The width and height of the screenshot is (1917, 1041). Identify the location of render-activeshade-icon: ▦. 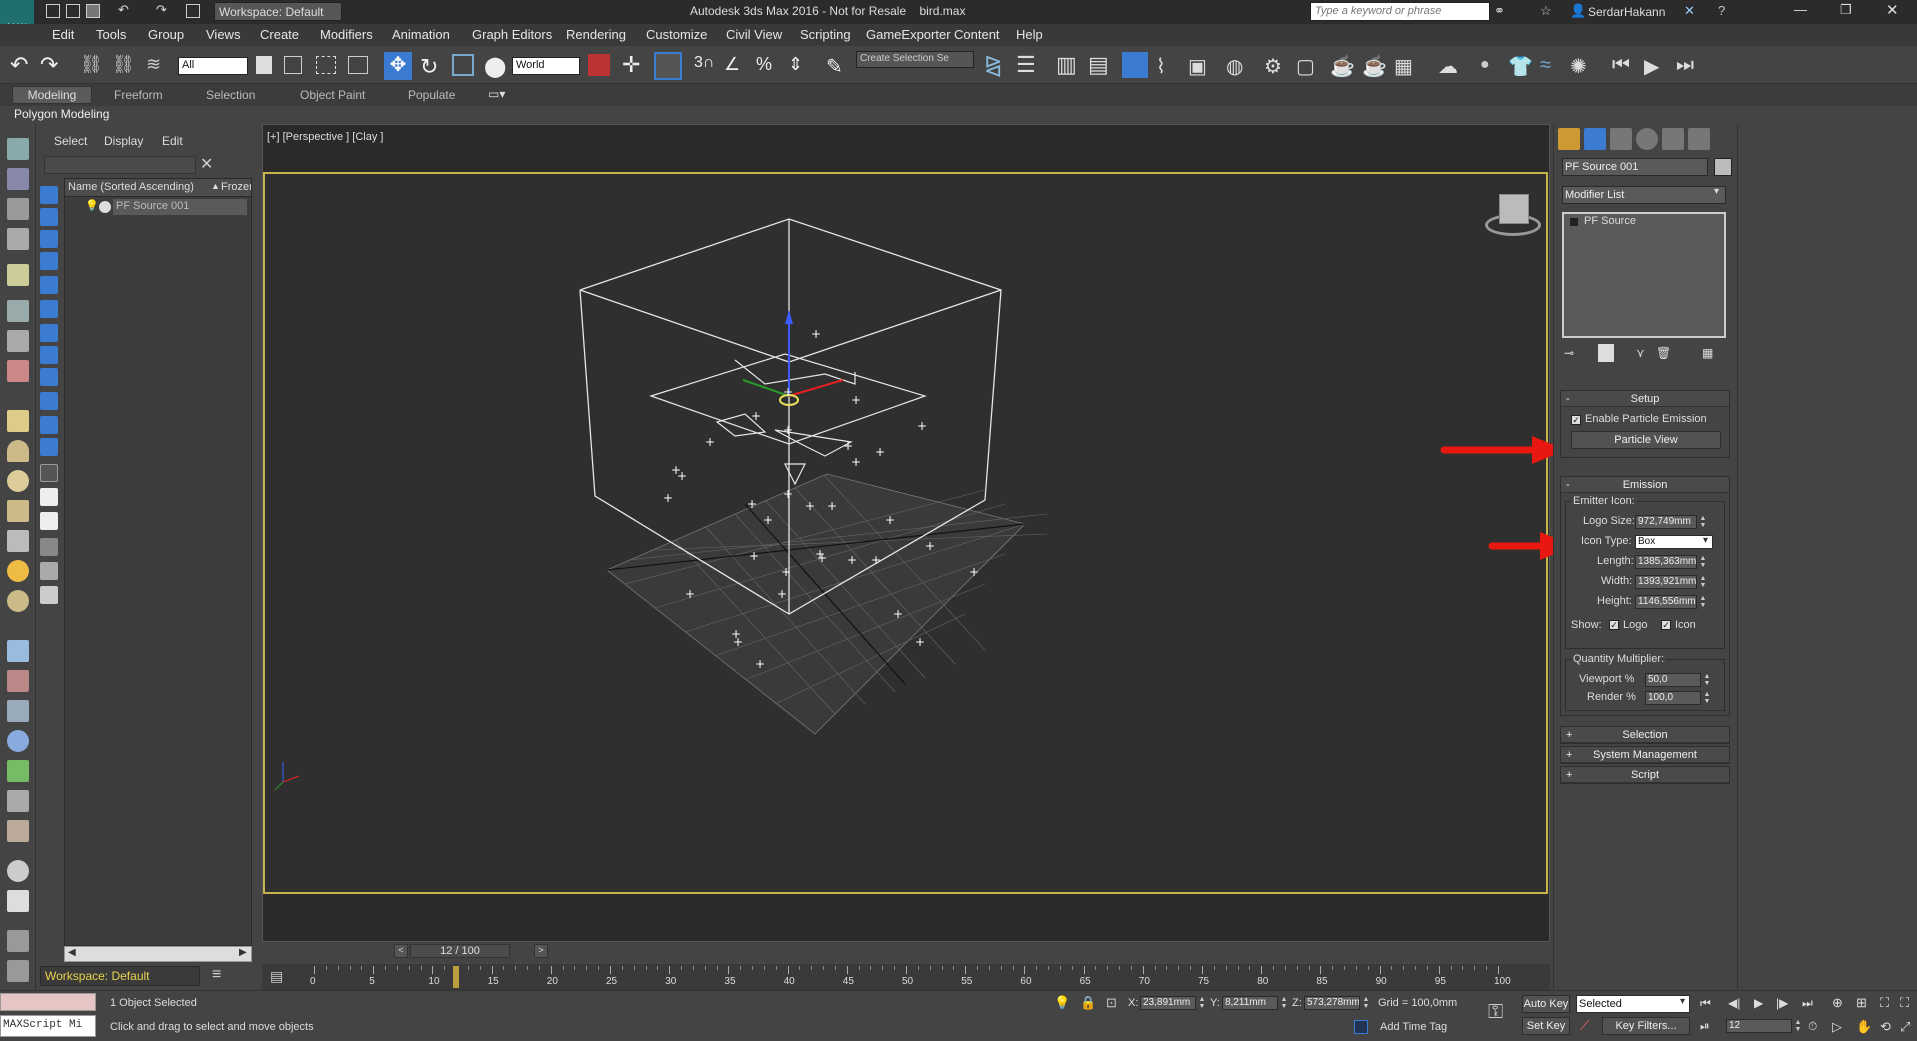
(1403, 66).